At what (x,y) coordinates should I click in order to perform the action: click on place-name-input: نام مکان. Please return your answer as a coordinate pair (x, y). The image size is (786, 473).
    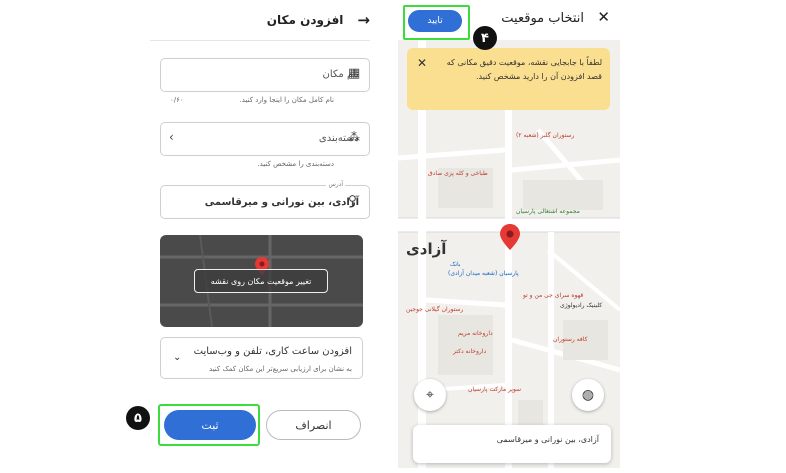
    Looking at the image, I should click on (265, 75).